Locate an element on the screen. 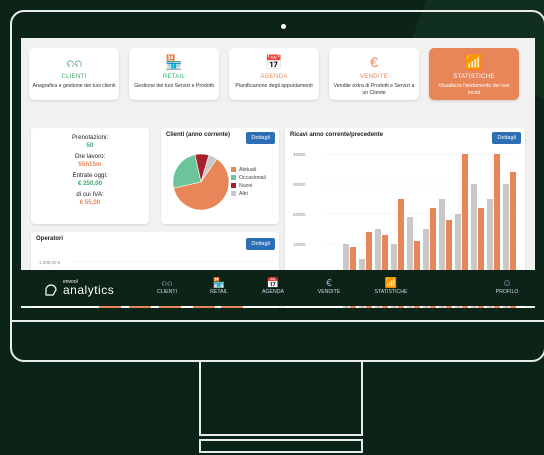  footer-label: PROFILO is located at coordinates (507, 292).